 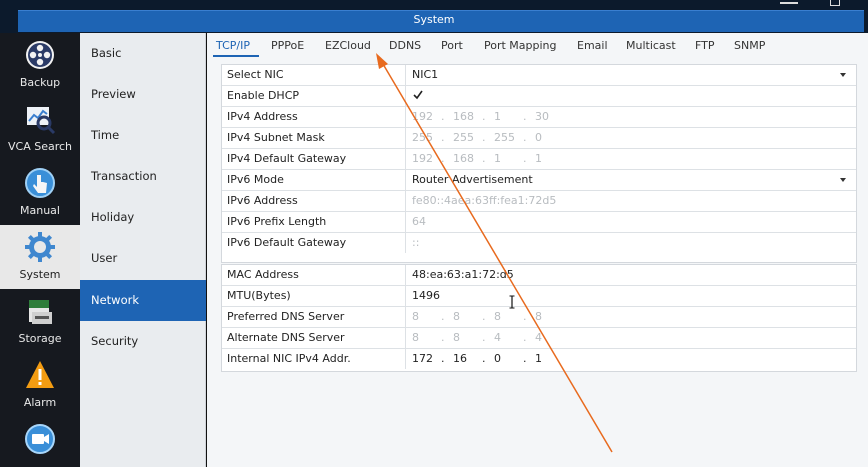 I want to click on tab-snmp: SNMP, so click(x=749, y=45).